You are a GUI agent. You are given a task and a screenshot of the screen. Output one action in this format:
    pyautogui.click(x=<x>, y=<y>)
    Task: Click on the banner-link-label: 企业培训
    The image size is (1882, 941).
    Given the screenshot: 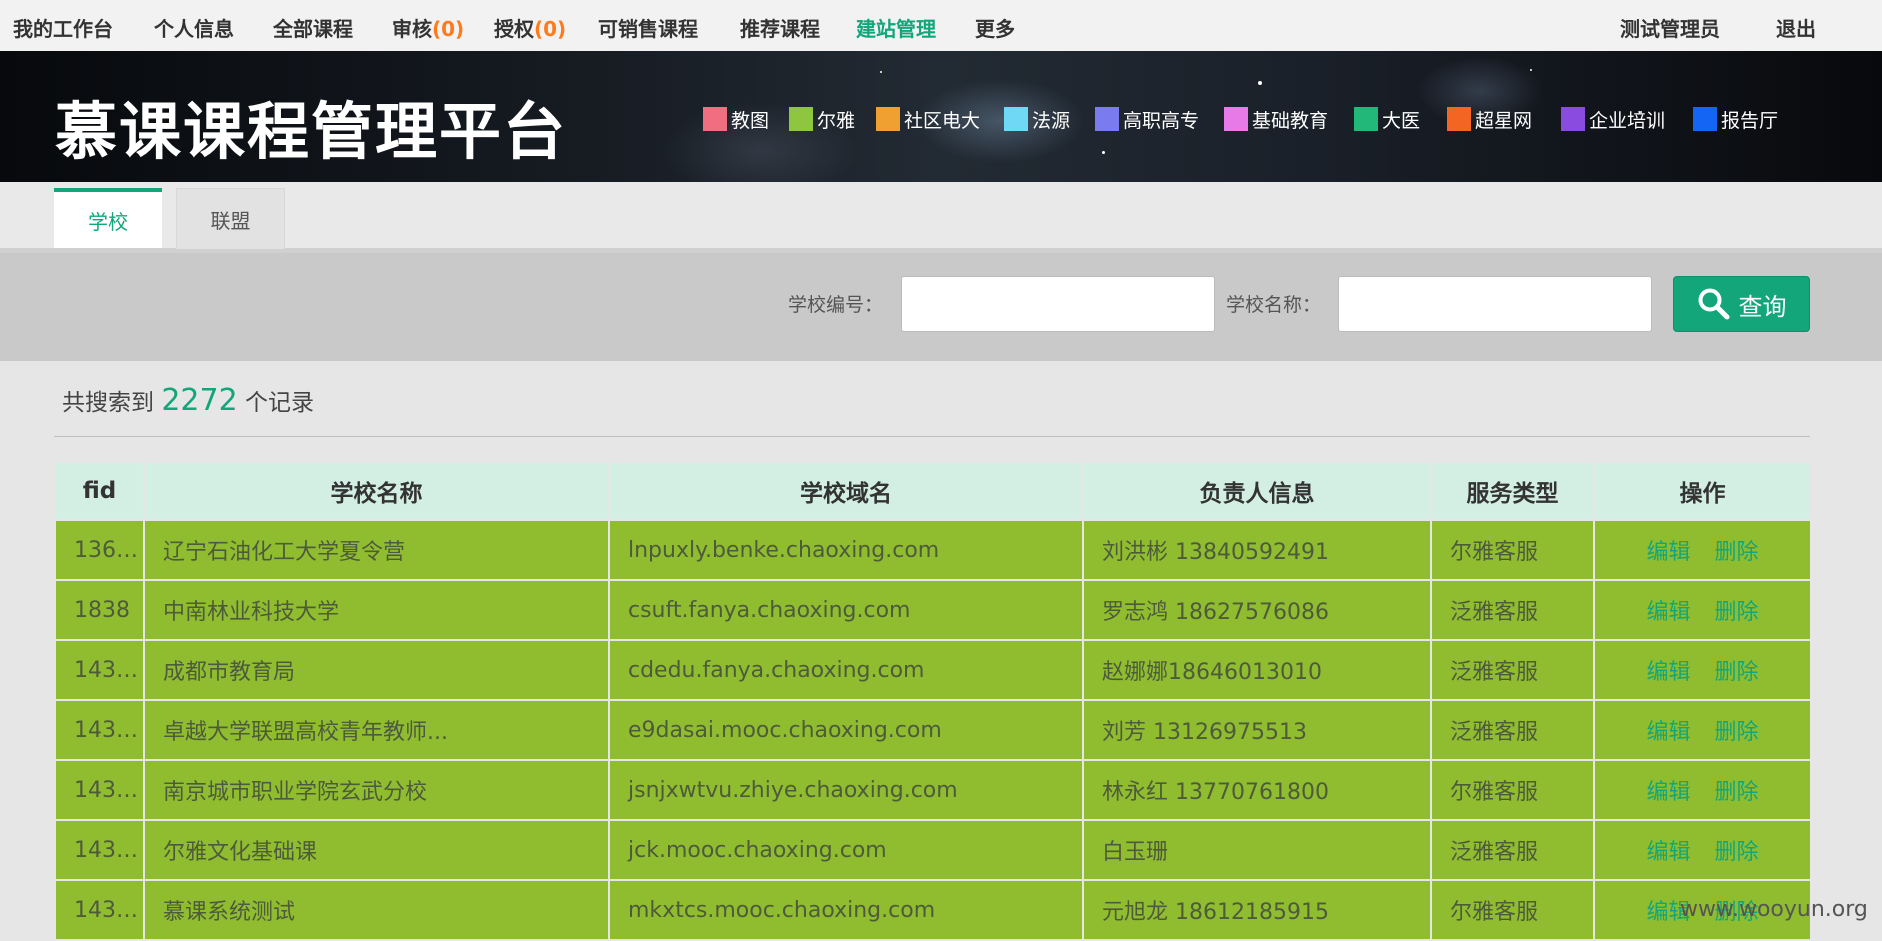 What is the action you would take?
    pyautogui.click(x=1627, y=120)
    